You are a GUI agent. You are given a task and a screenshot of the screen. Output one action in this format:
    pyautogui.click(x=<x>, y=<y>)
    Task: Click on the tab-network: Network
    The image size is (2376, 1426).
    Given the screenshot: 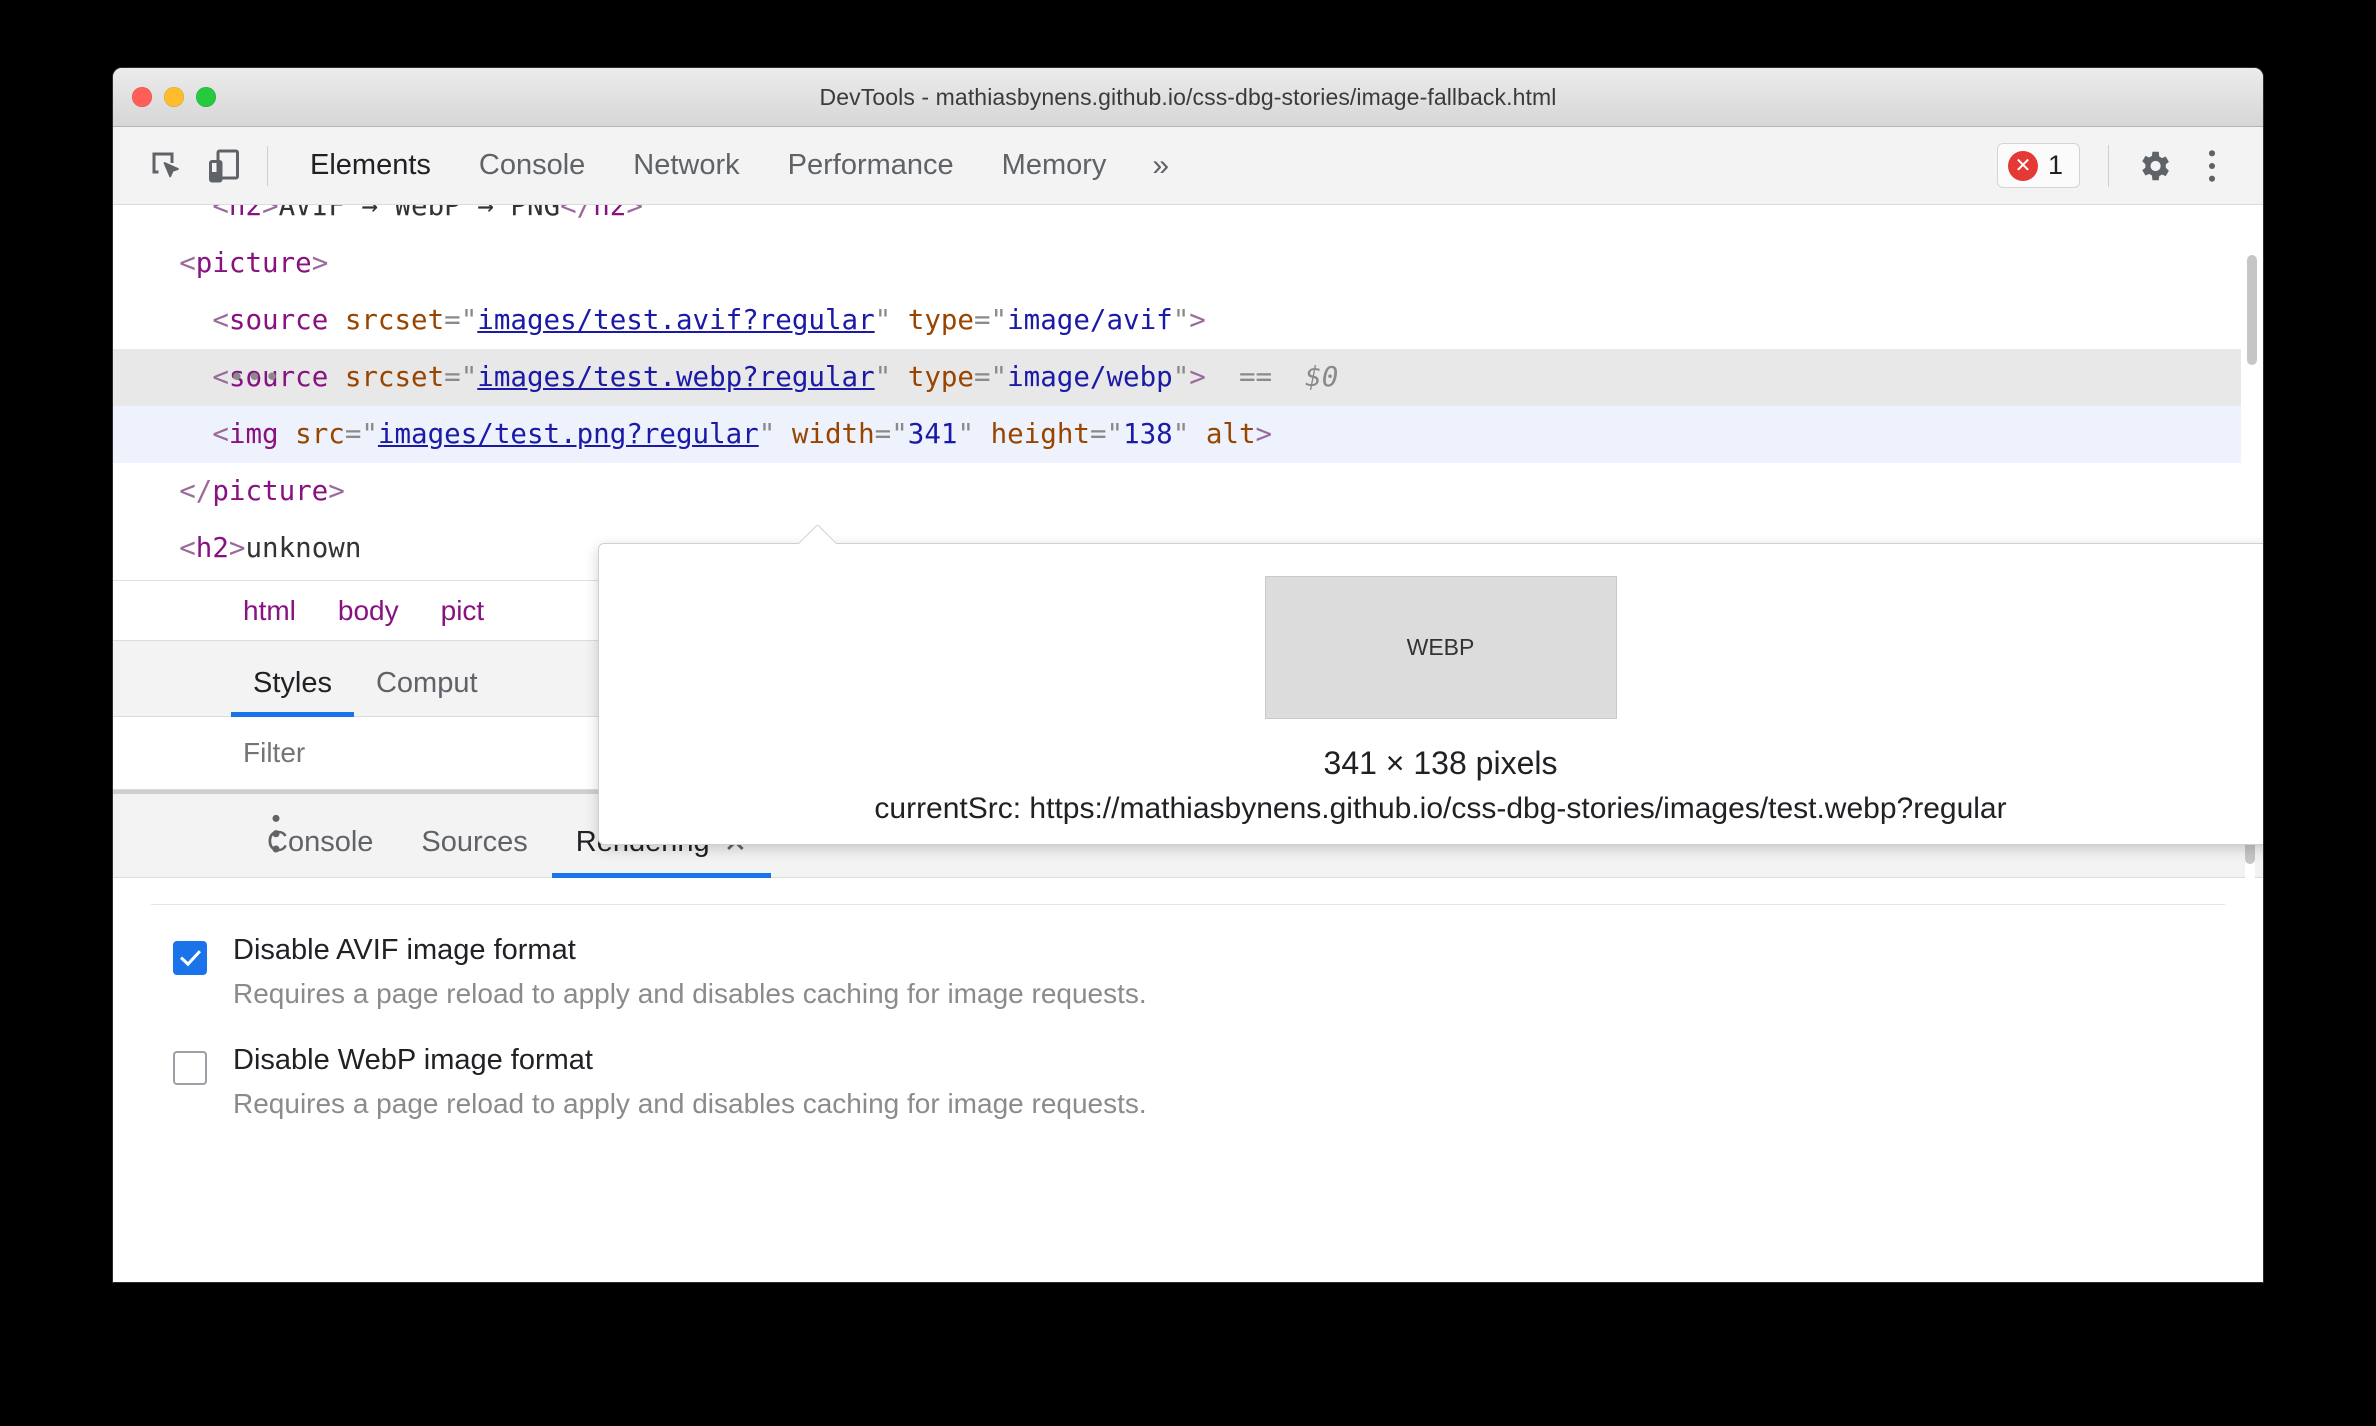 What is the action you would take?
    pyautogui.click(x=686, y=165)
    